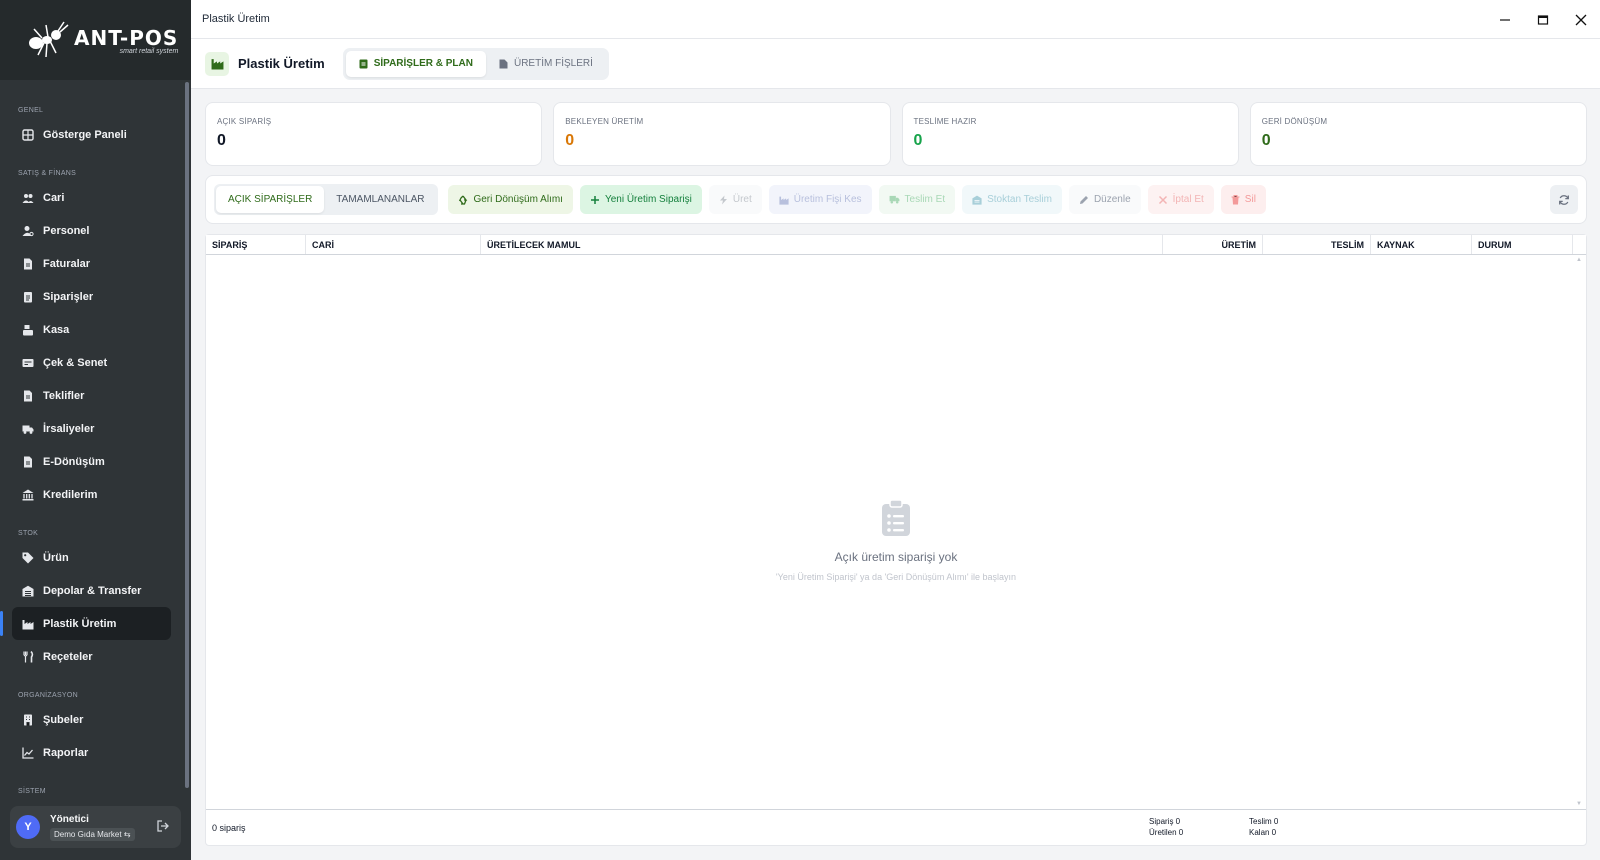 This screenshot has height=860, width=1600. I want to click on col-header-uretim: ÜRETİM, so click(1213, 244).